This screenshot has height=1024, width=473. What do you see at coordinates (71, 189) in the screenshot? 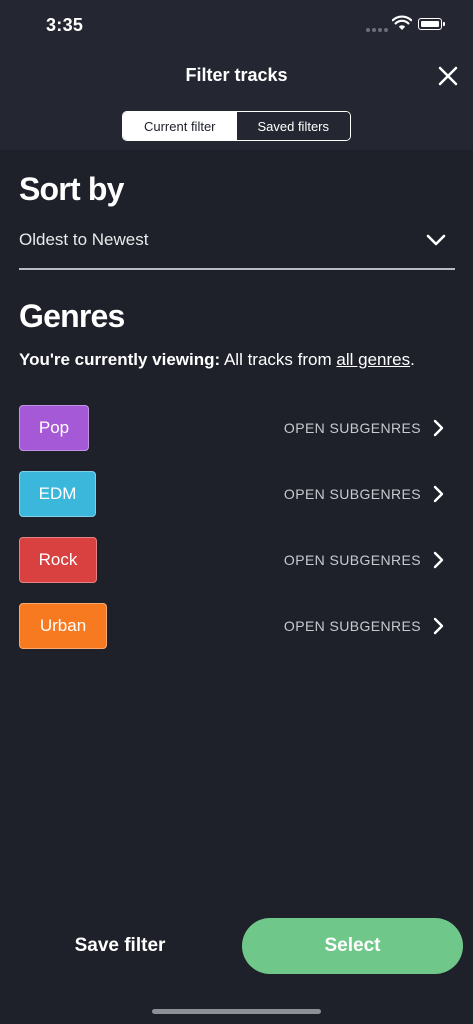
I see `sort-title: Sort by` at bounding box center [71, 189].